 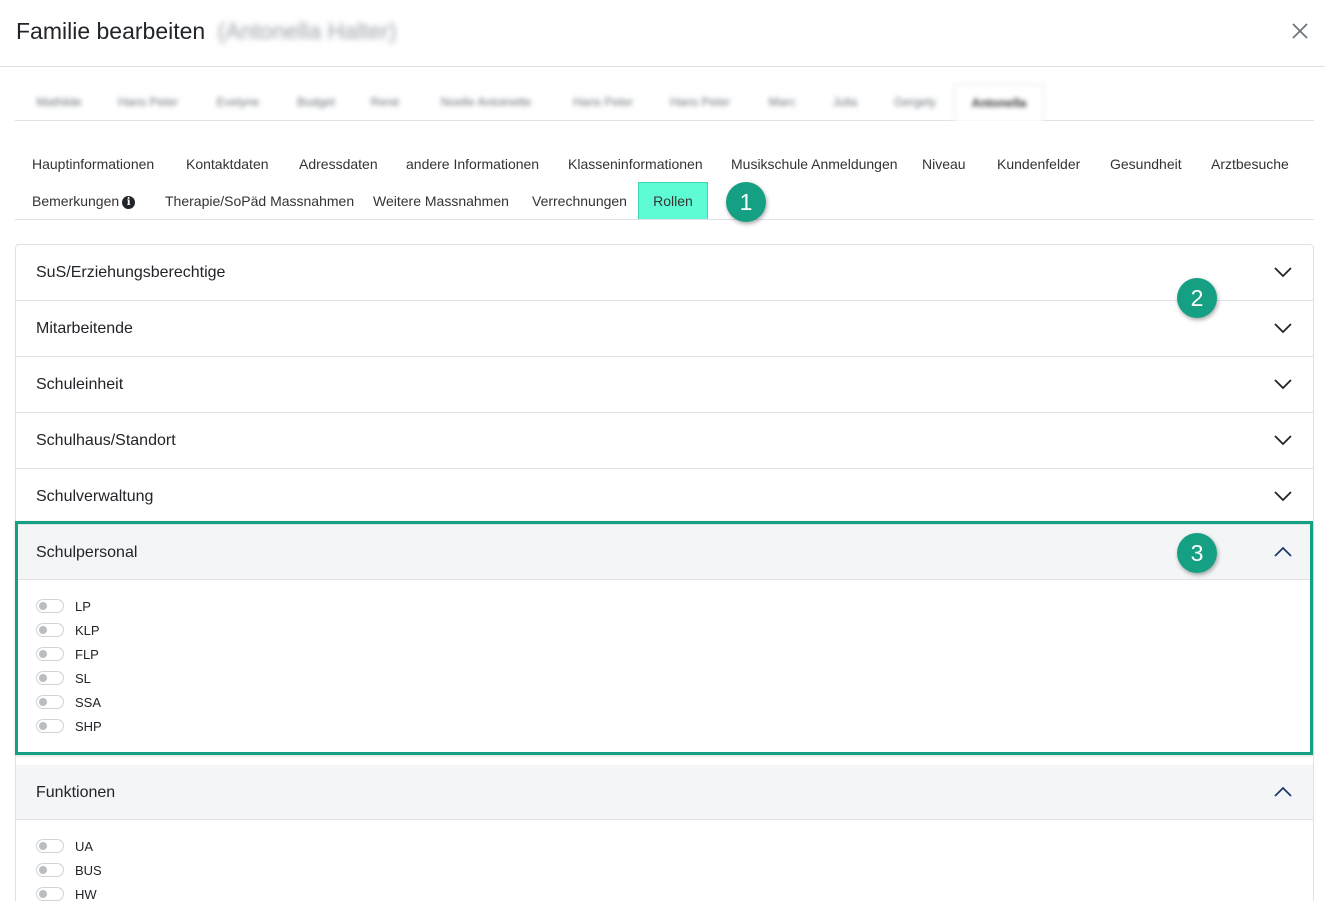 What do you see at coordinates (579, 201) in the screenshot?
I see `tab-verrechnungen: Verrechnungen` at bounding box center [579, 201].